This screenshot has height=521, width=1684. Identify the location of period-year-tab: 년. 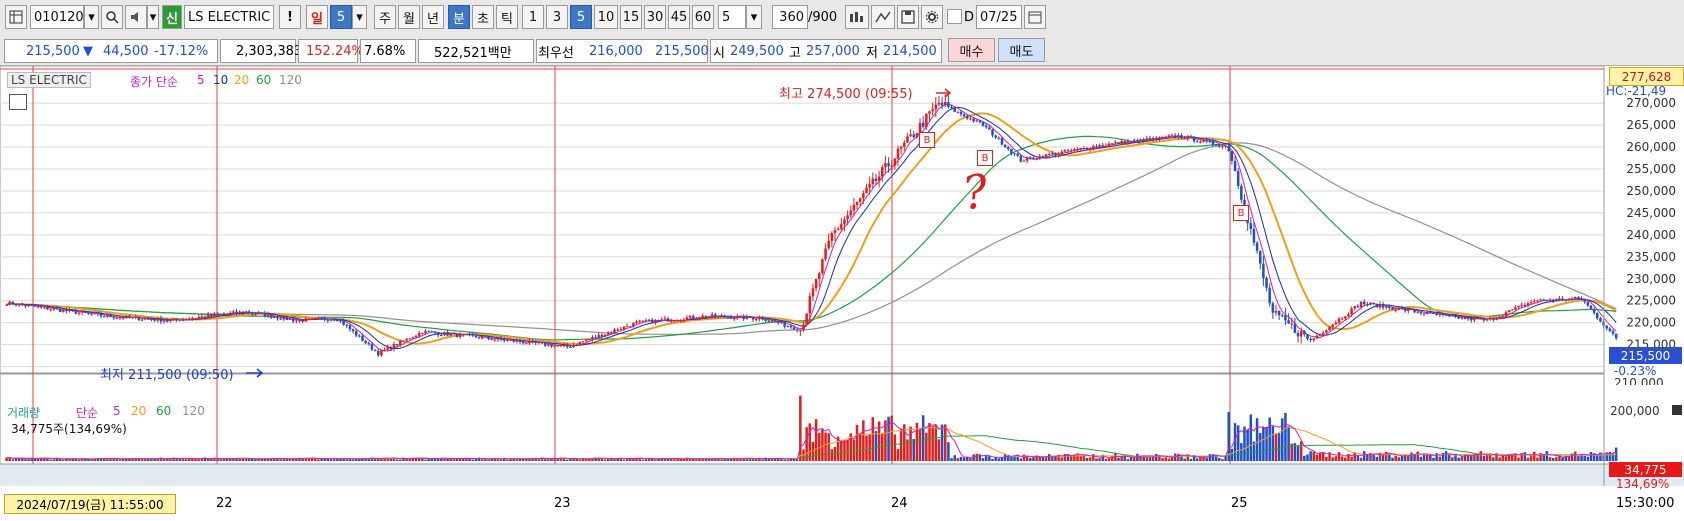
(433, 17).